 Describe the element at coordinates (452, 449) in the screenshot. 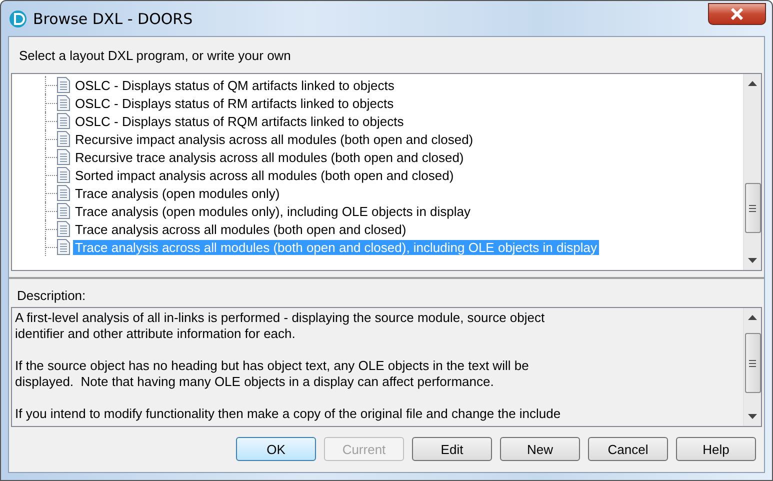

I see `dialog-button: Edit` at that location.